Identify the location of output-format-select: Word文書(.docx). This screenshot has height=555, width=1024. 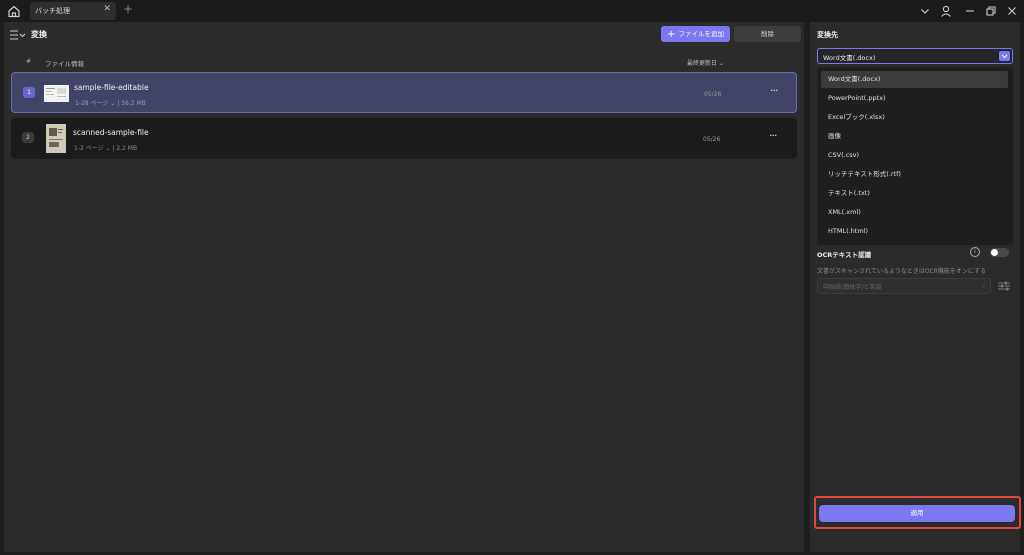
(915, 56).